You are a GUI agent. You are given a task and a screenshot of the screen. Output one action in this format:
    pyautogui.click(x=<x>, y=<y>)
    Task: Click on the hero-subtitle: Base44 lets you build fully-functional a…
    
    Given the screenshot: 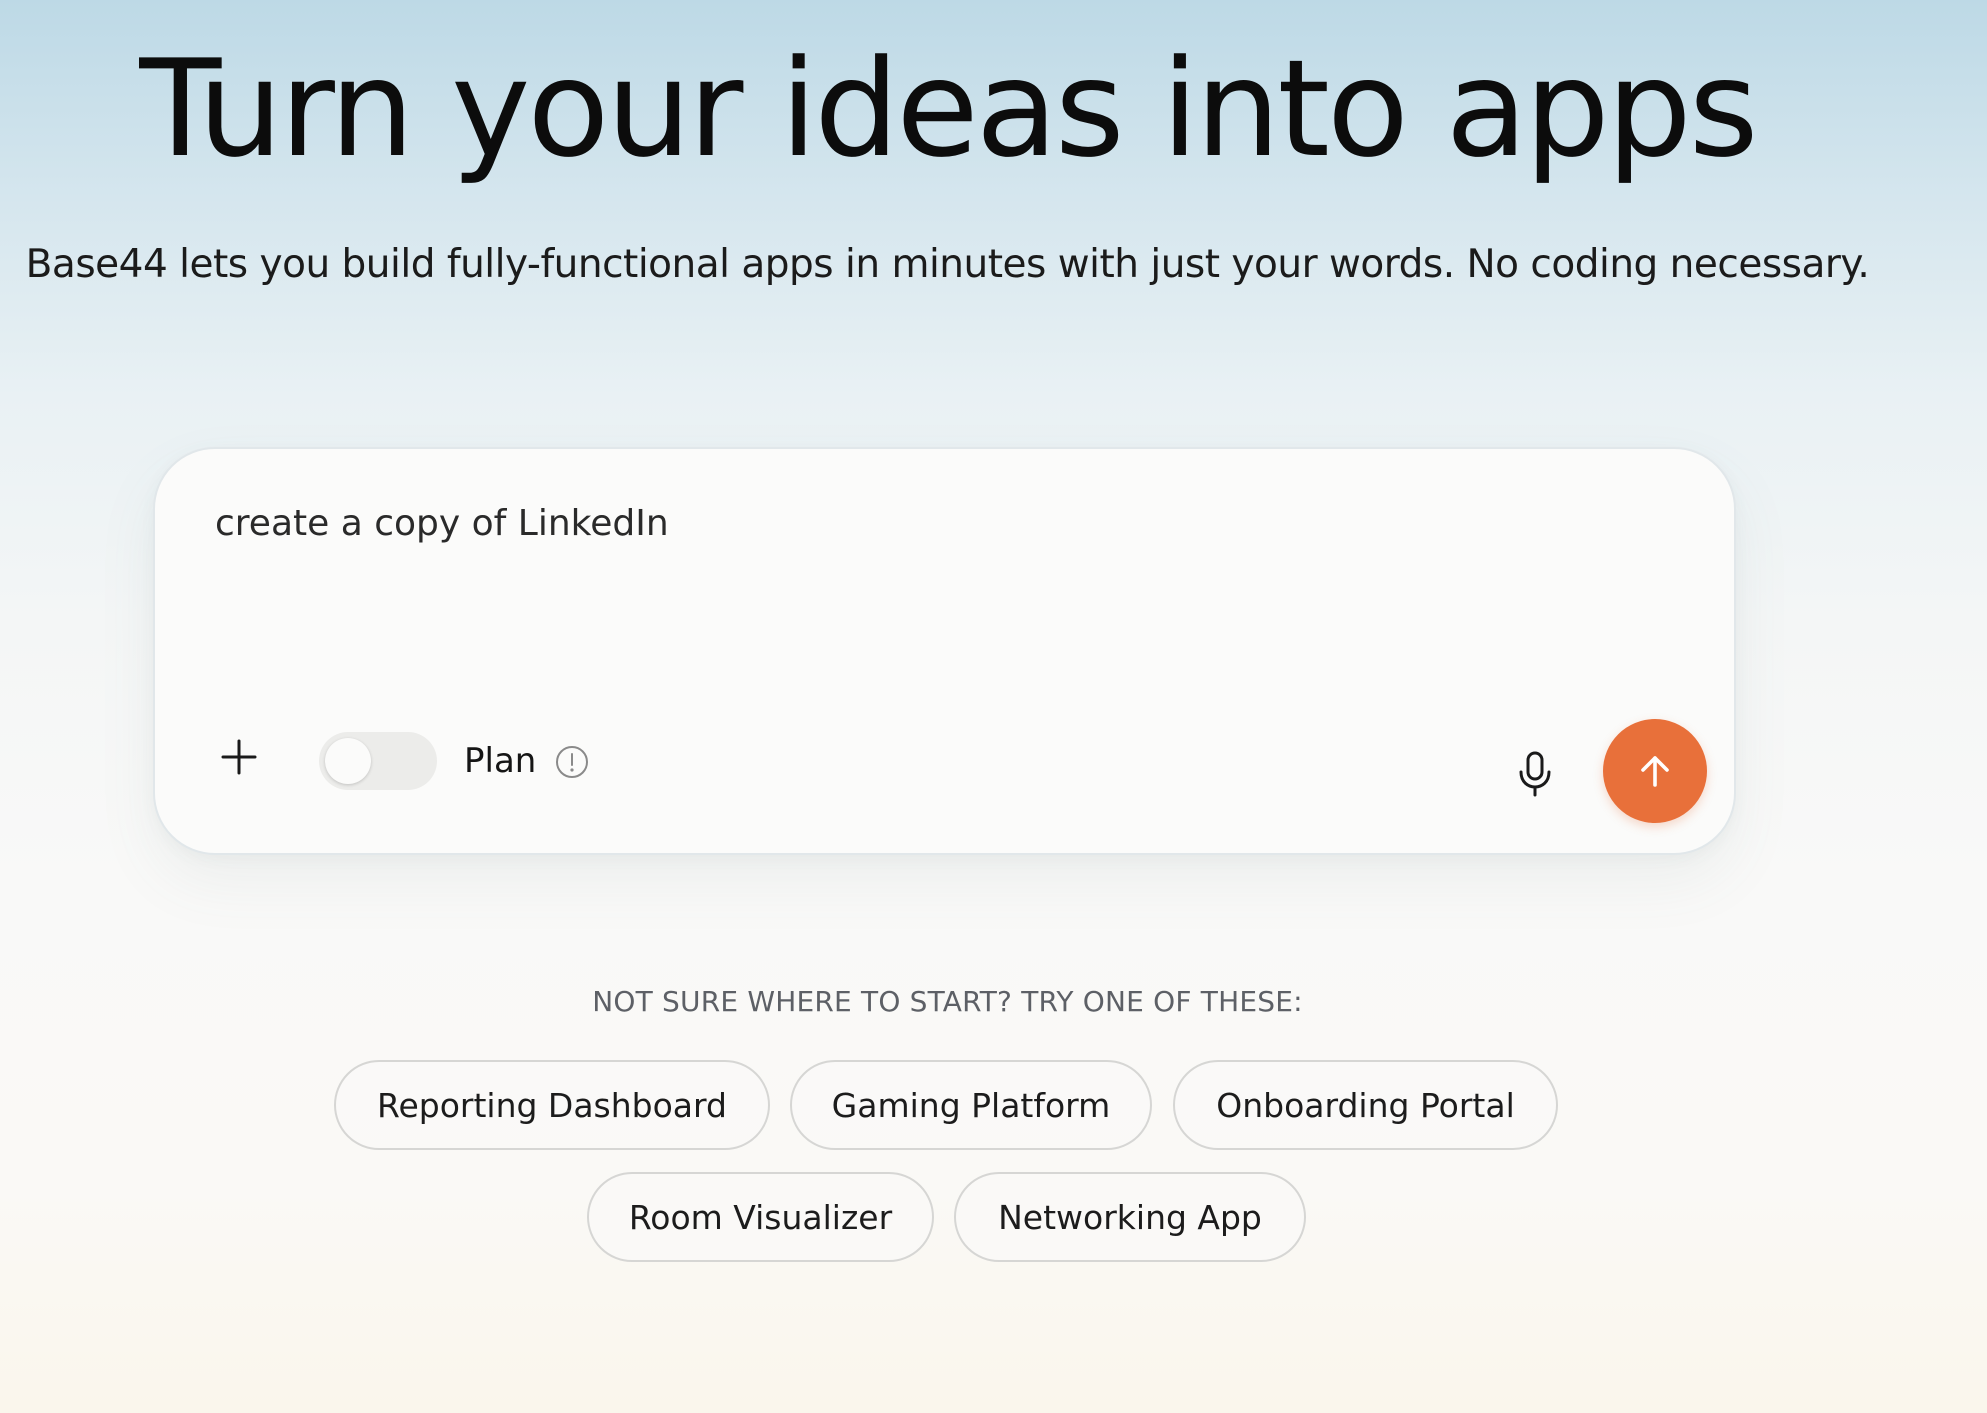 What is the action you would take?
    pyautogui.click(x=947, y=264)
    